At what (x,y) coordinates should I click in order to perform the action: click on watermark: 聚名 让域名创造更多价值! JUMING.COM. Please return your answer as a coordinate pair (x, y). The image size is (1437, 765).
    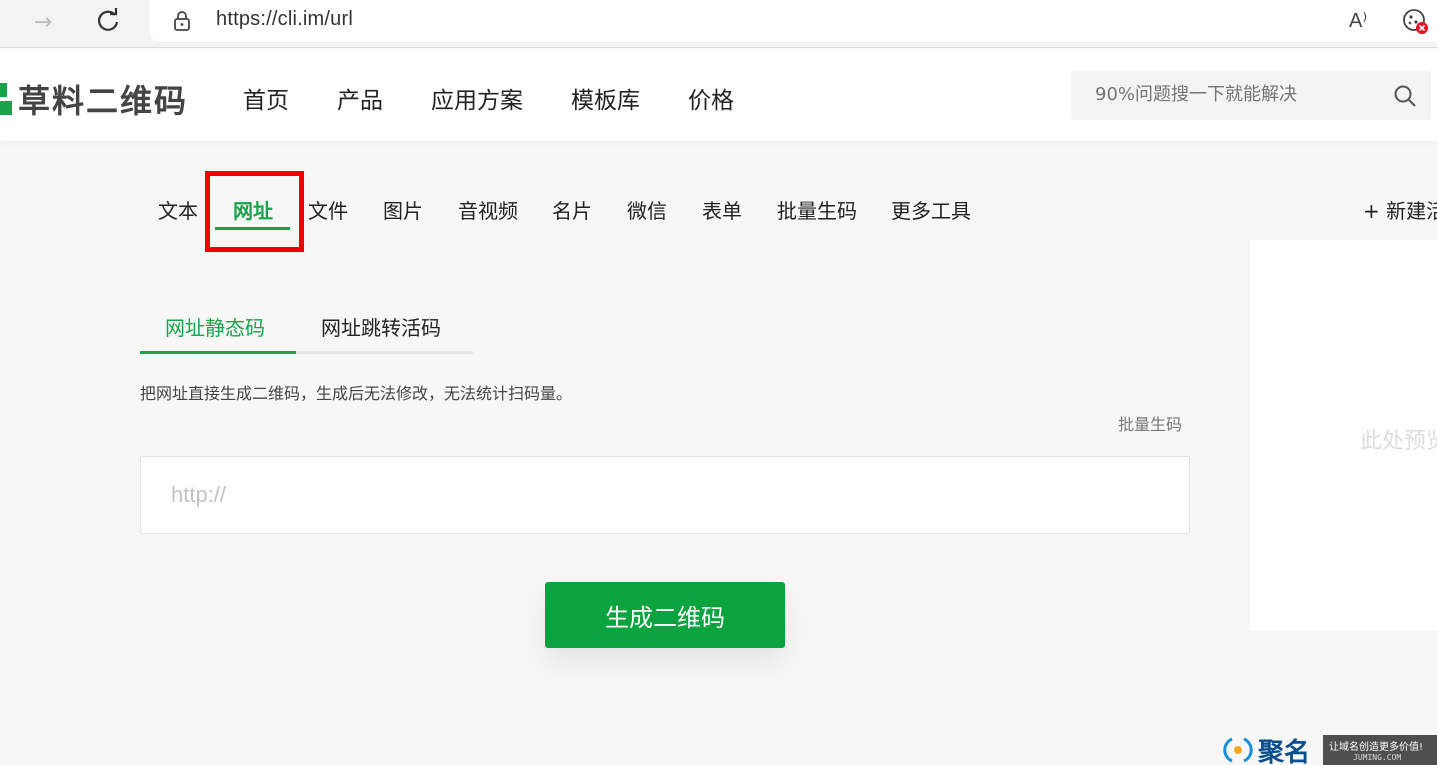
    Looking at the image, I should click on (1329, 748).